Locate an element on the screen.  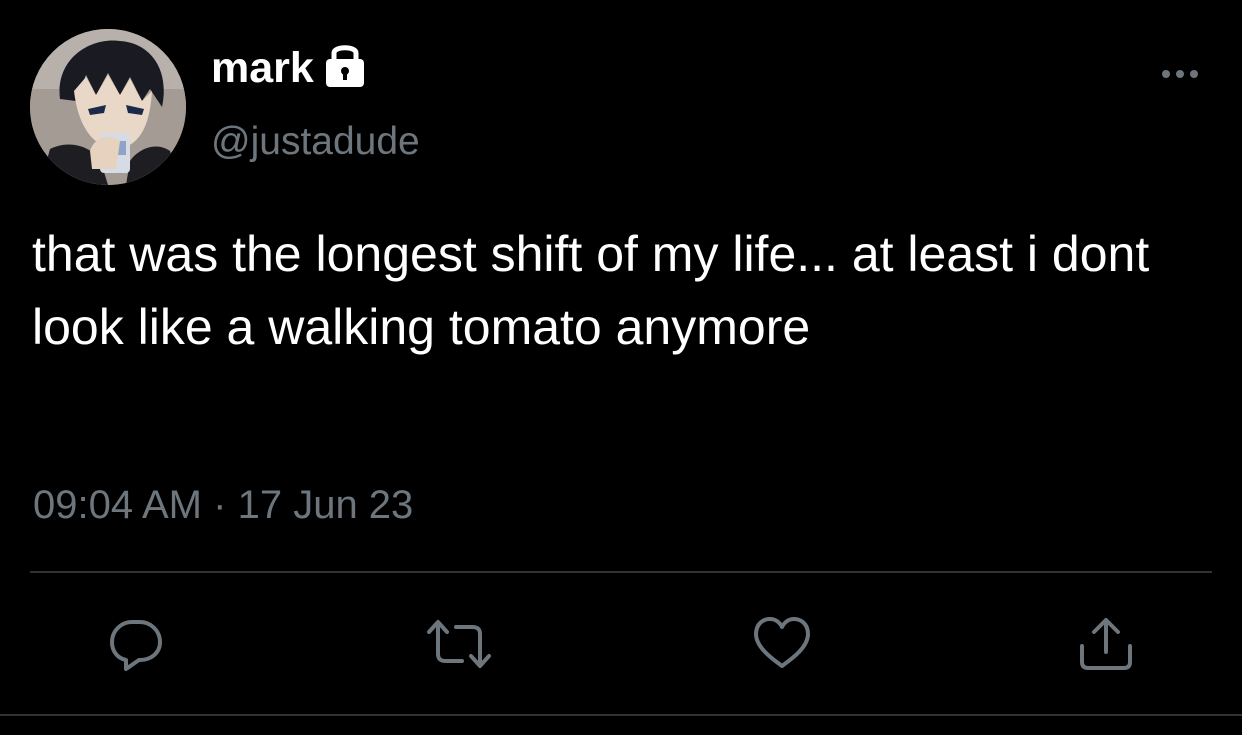
retweet-button is located at coordinates (458, 644).